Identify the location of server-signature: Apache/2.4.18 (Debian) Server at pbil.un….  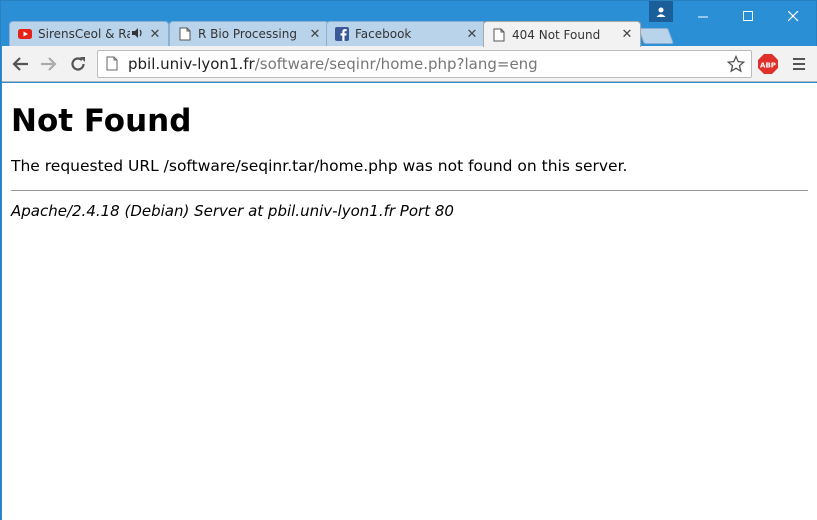
(232, 211).